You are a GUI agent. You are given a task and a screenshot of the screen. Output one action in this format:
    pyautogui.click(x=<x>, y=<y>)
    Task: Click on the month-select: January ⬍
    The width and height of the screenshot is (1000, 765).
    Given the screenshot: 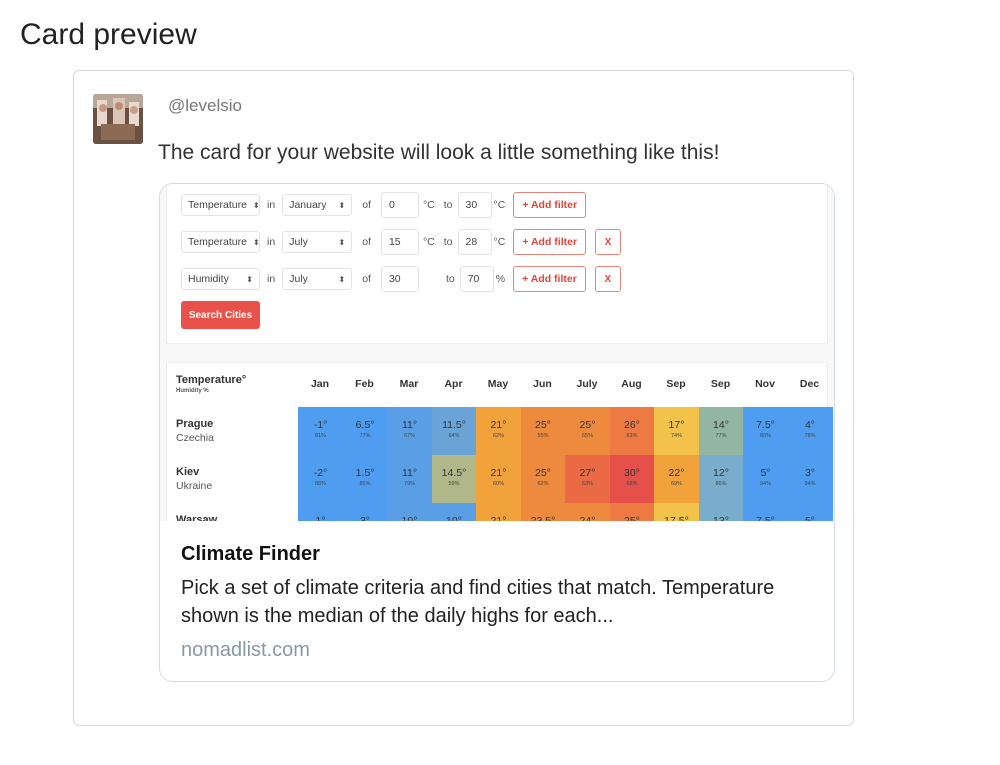 What is the action you would take?
    pyautogui.click(x=317, y=205)
    